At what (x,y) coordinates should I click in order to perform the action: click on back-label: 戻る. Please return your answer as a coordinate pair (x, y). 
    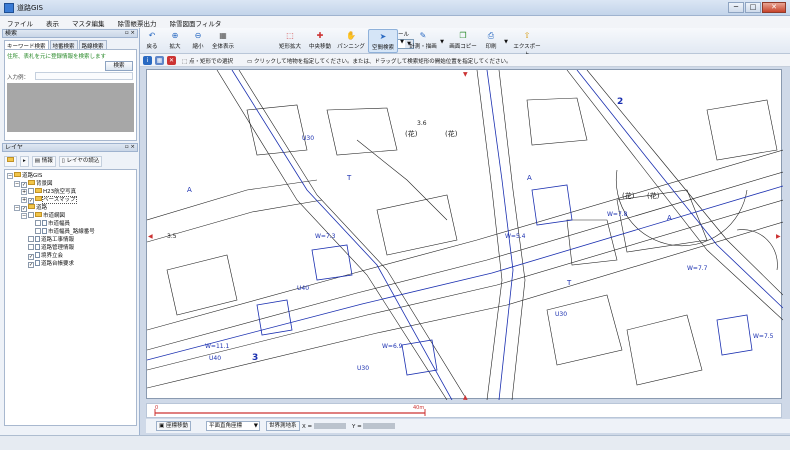
    Looking at the image, I should click on (152, 47).